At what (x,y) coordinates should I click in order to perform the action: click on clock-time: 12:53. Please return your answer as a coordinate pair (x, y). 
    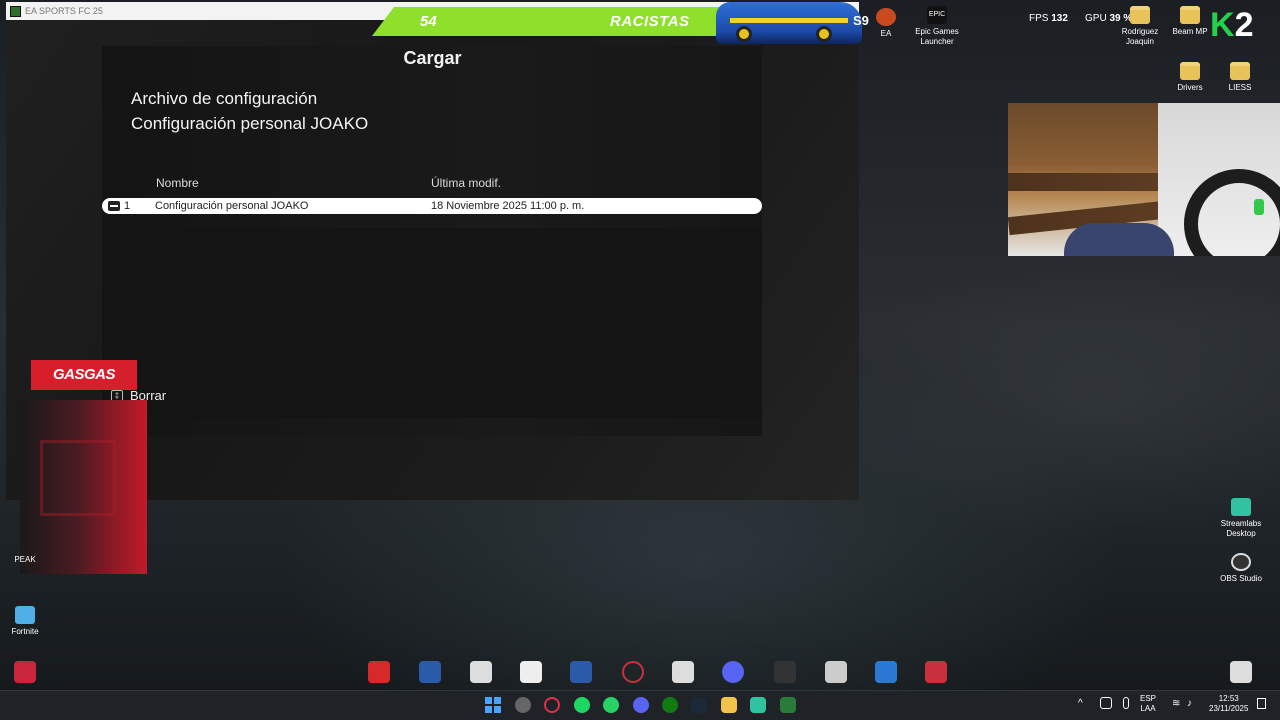
    Looking at the image, I should click on (1228, 698).